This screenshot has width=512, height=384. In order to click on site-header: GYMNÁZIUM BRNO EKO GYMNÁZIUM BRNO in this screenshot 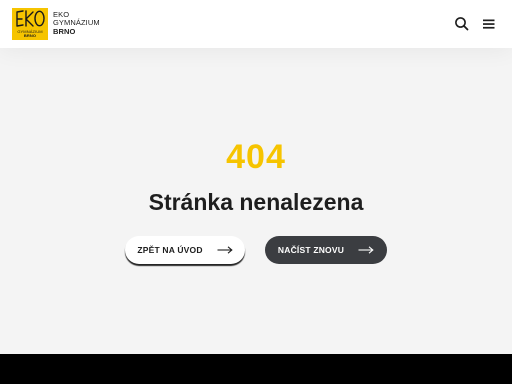, I will do `click(256, 24)`.